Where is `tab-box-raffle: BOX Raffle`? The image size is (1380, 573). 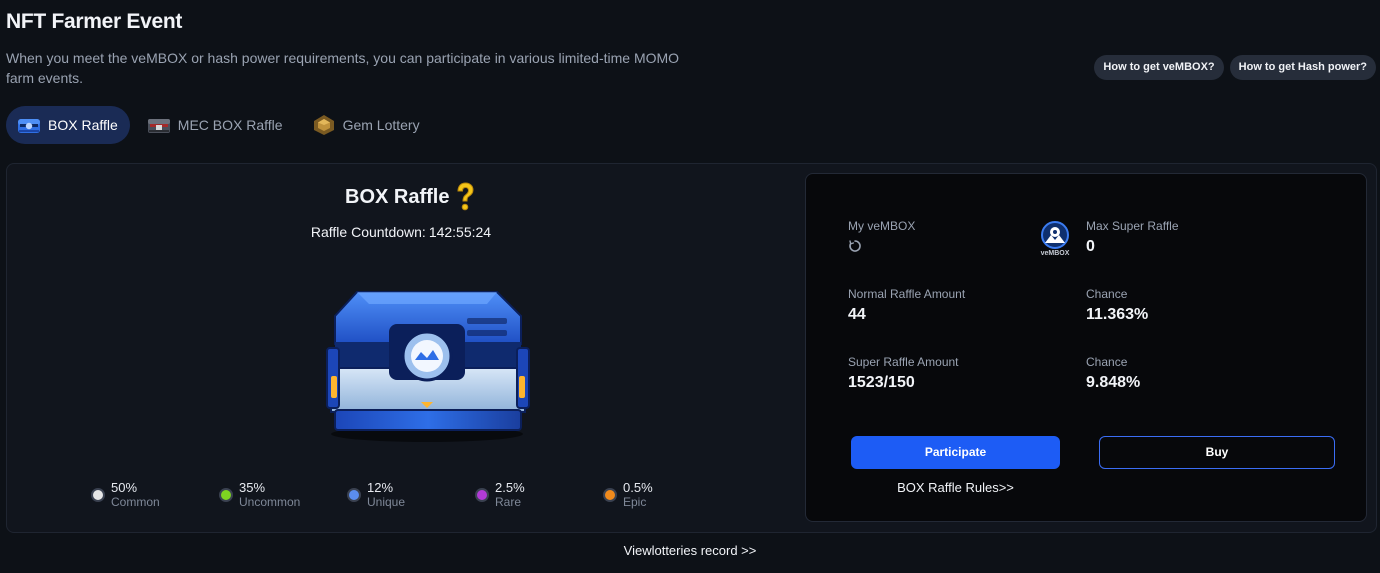
tab-box-raffle: BOX Raffle is located at coordinates (68, 125).